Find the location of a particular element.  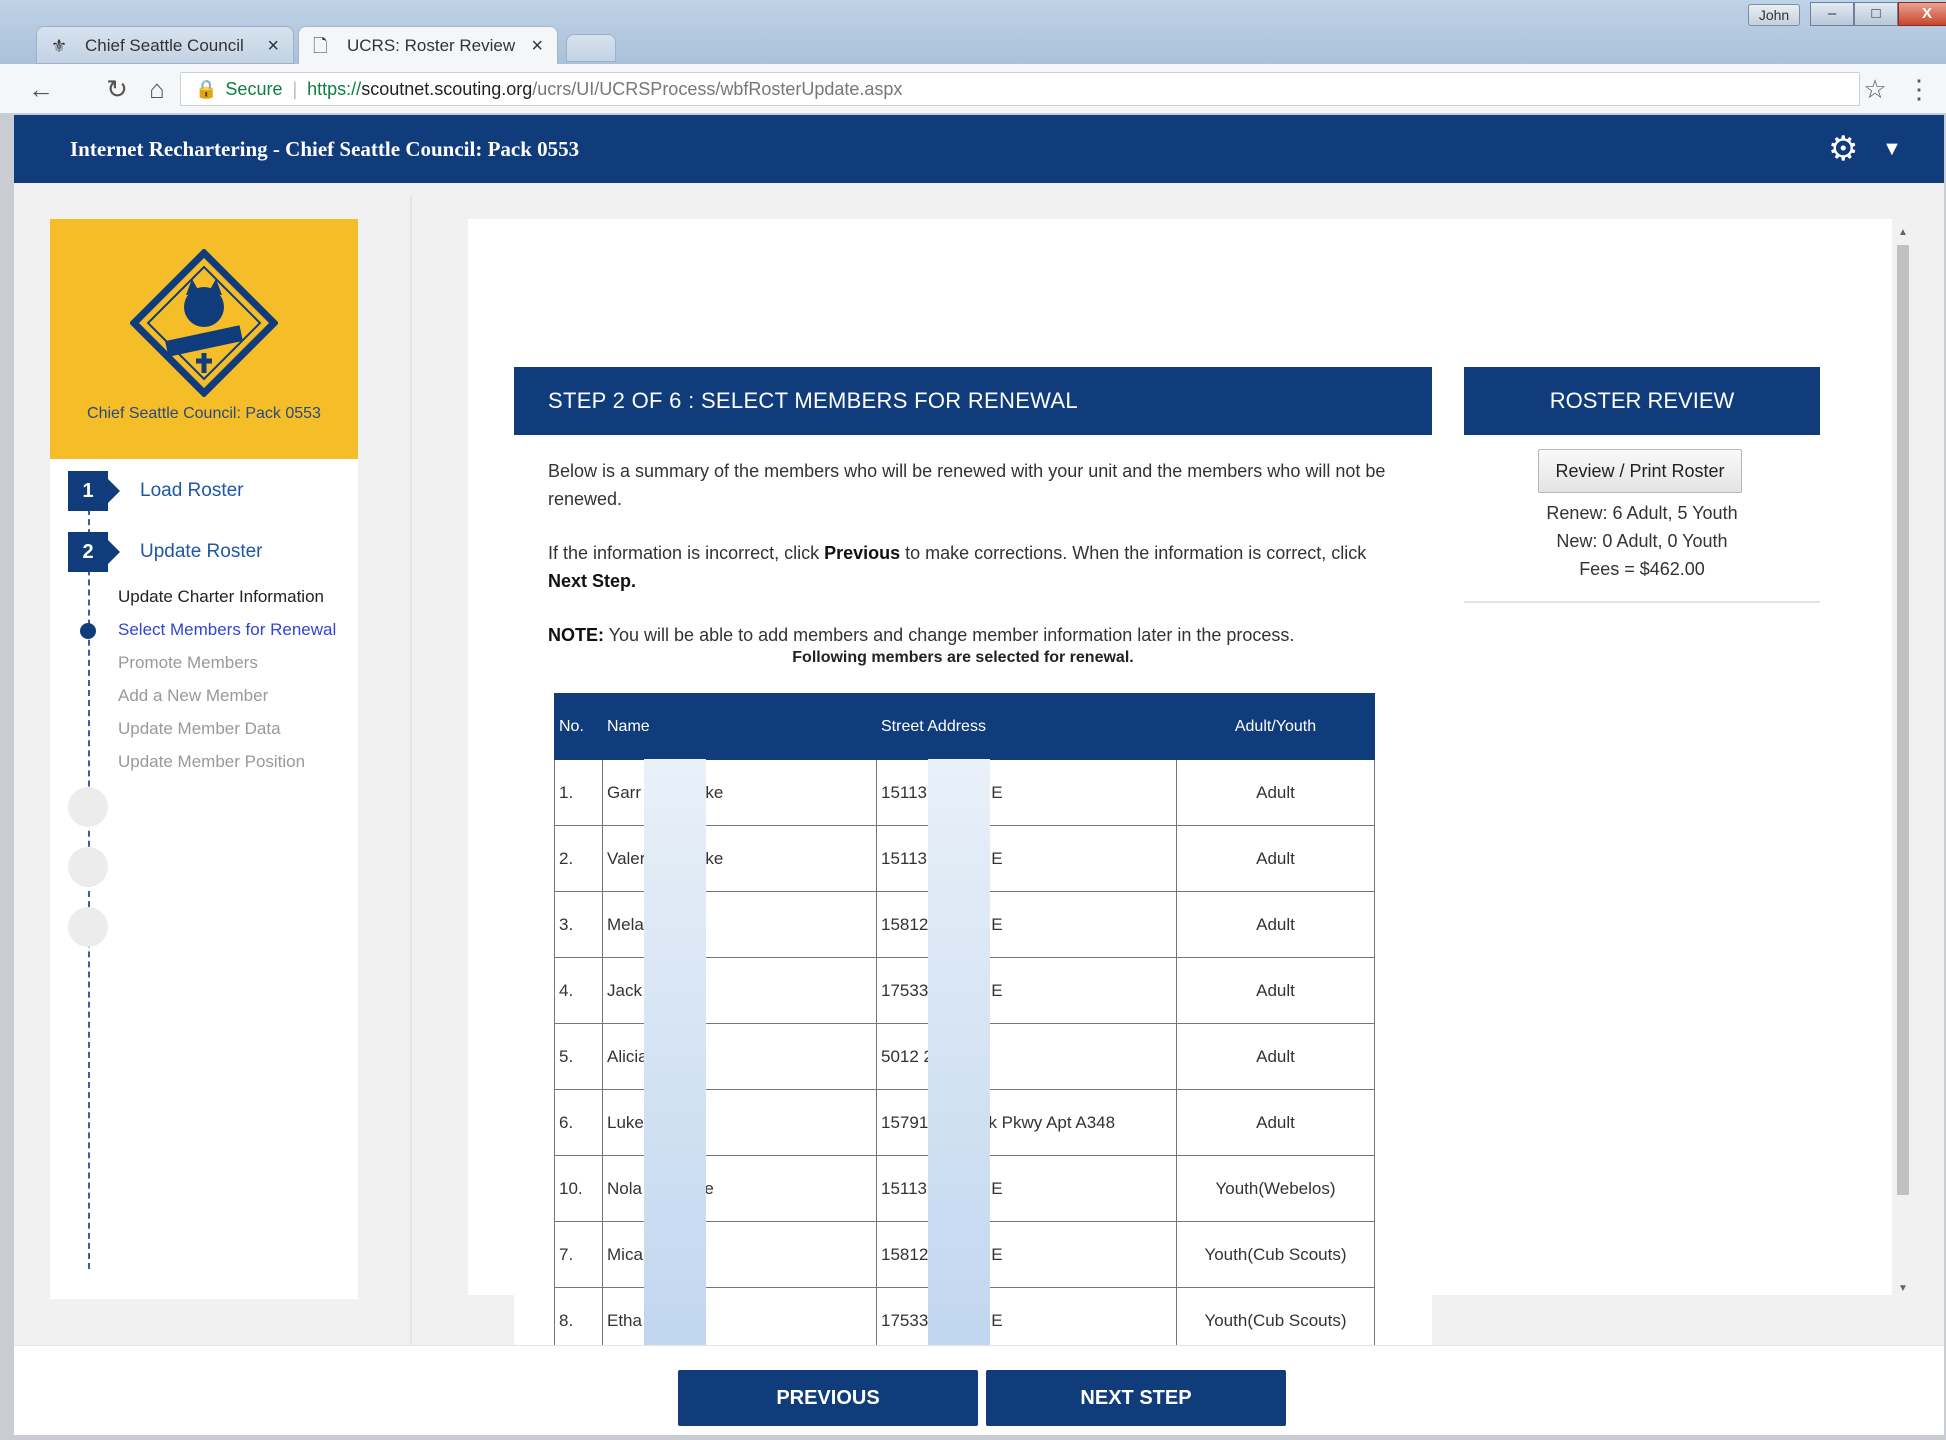

address-redaction is located at coordinates (959, 1079).